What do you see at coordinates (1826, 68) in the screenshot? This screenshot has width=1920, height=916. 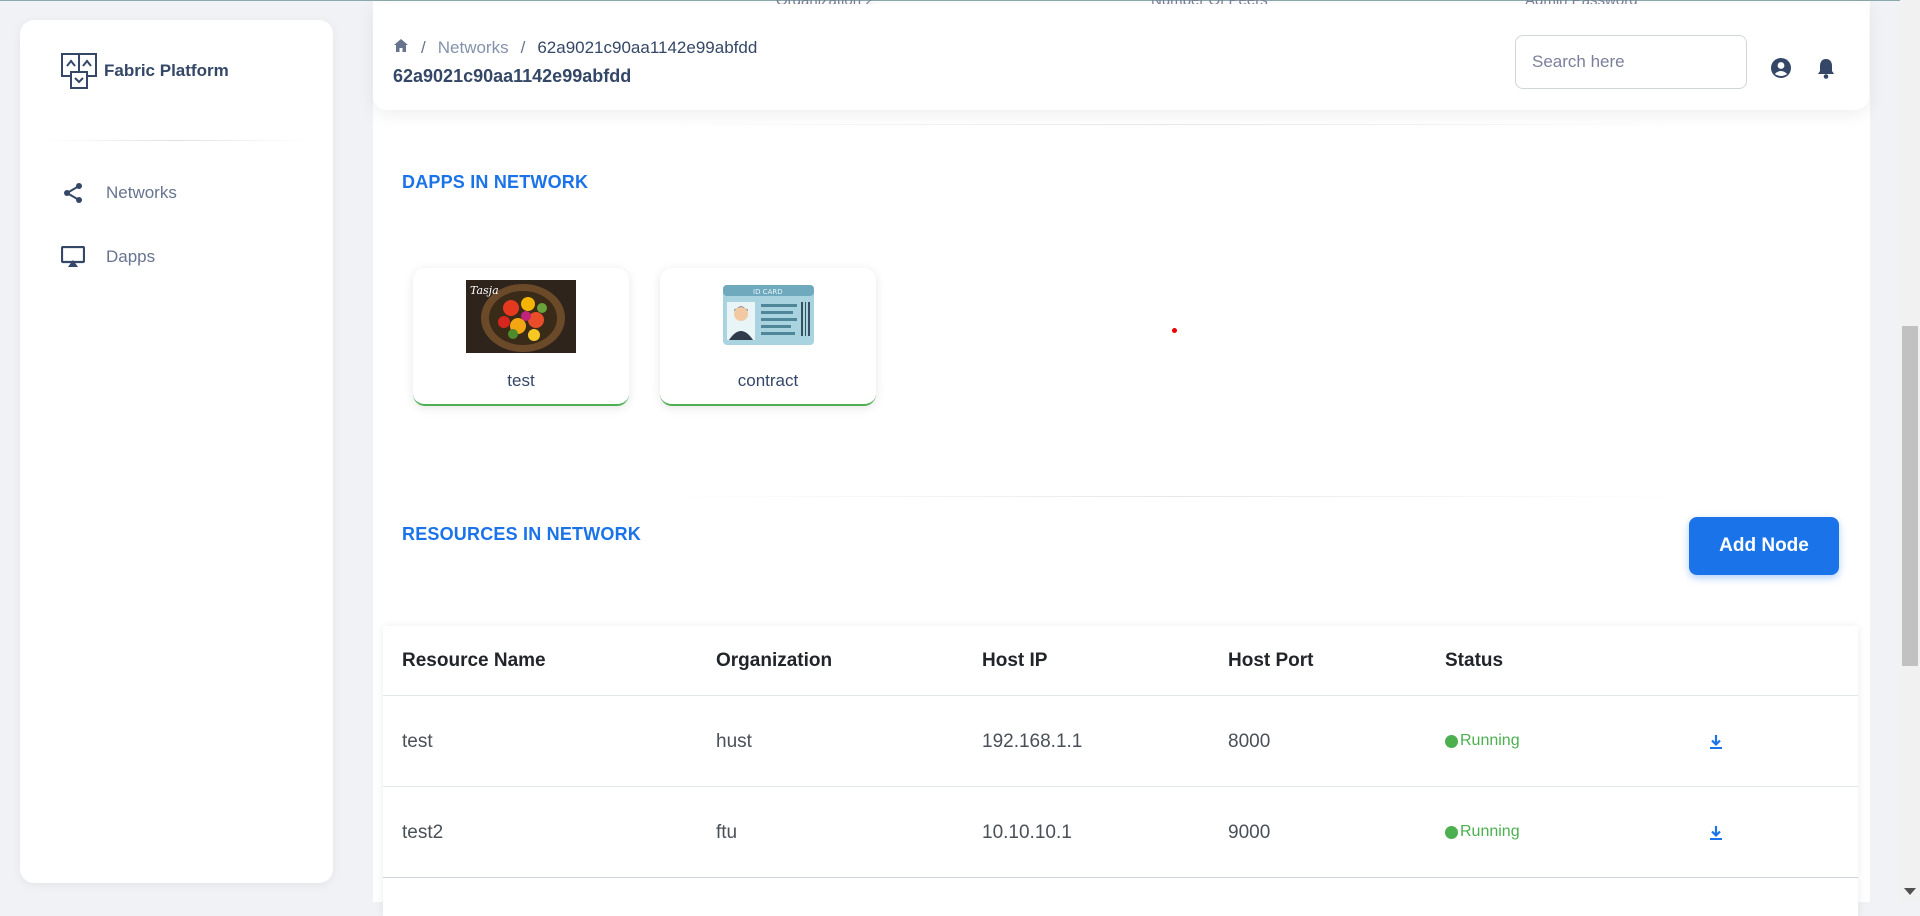 I see `bell-icon` at bounding box center [1826, 68].